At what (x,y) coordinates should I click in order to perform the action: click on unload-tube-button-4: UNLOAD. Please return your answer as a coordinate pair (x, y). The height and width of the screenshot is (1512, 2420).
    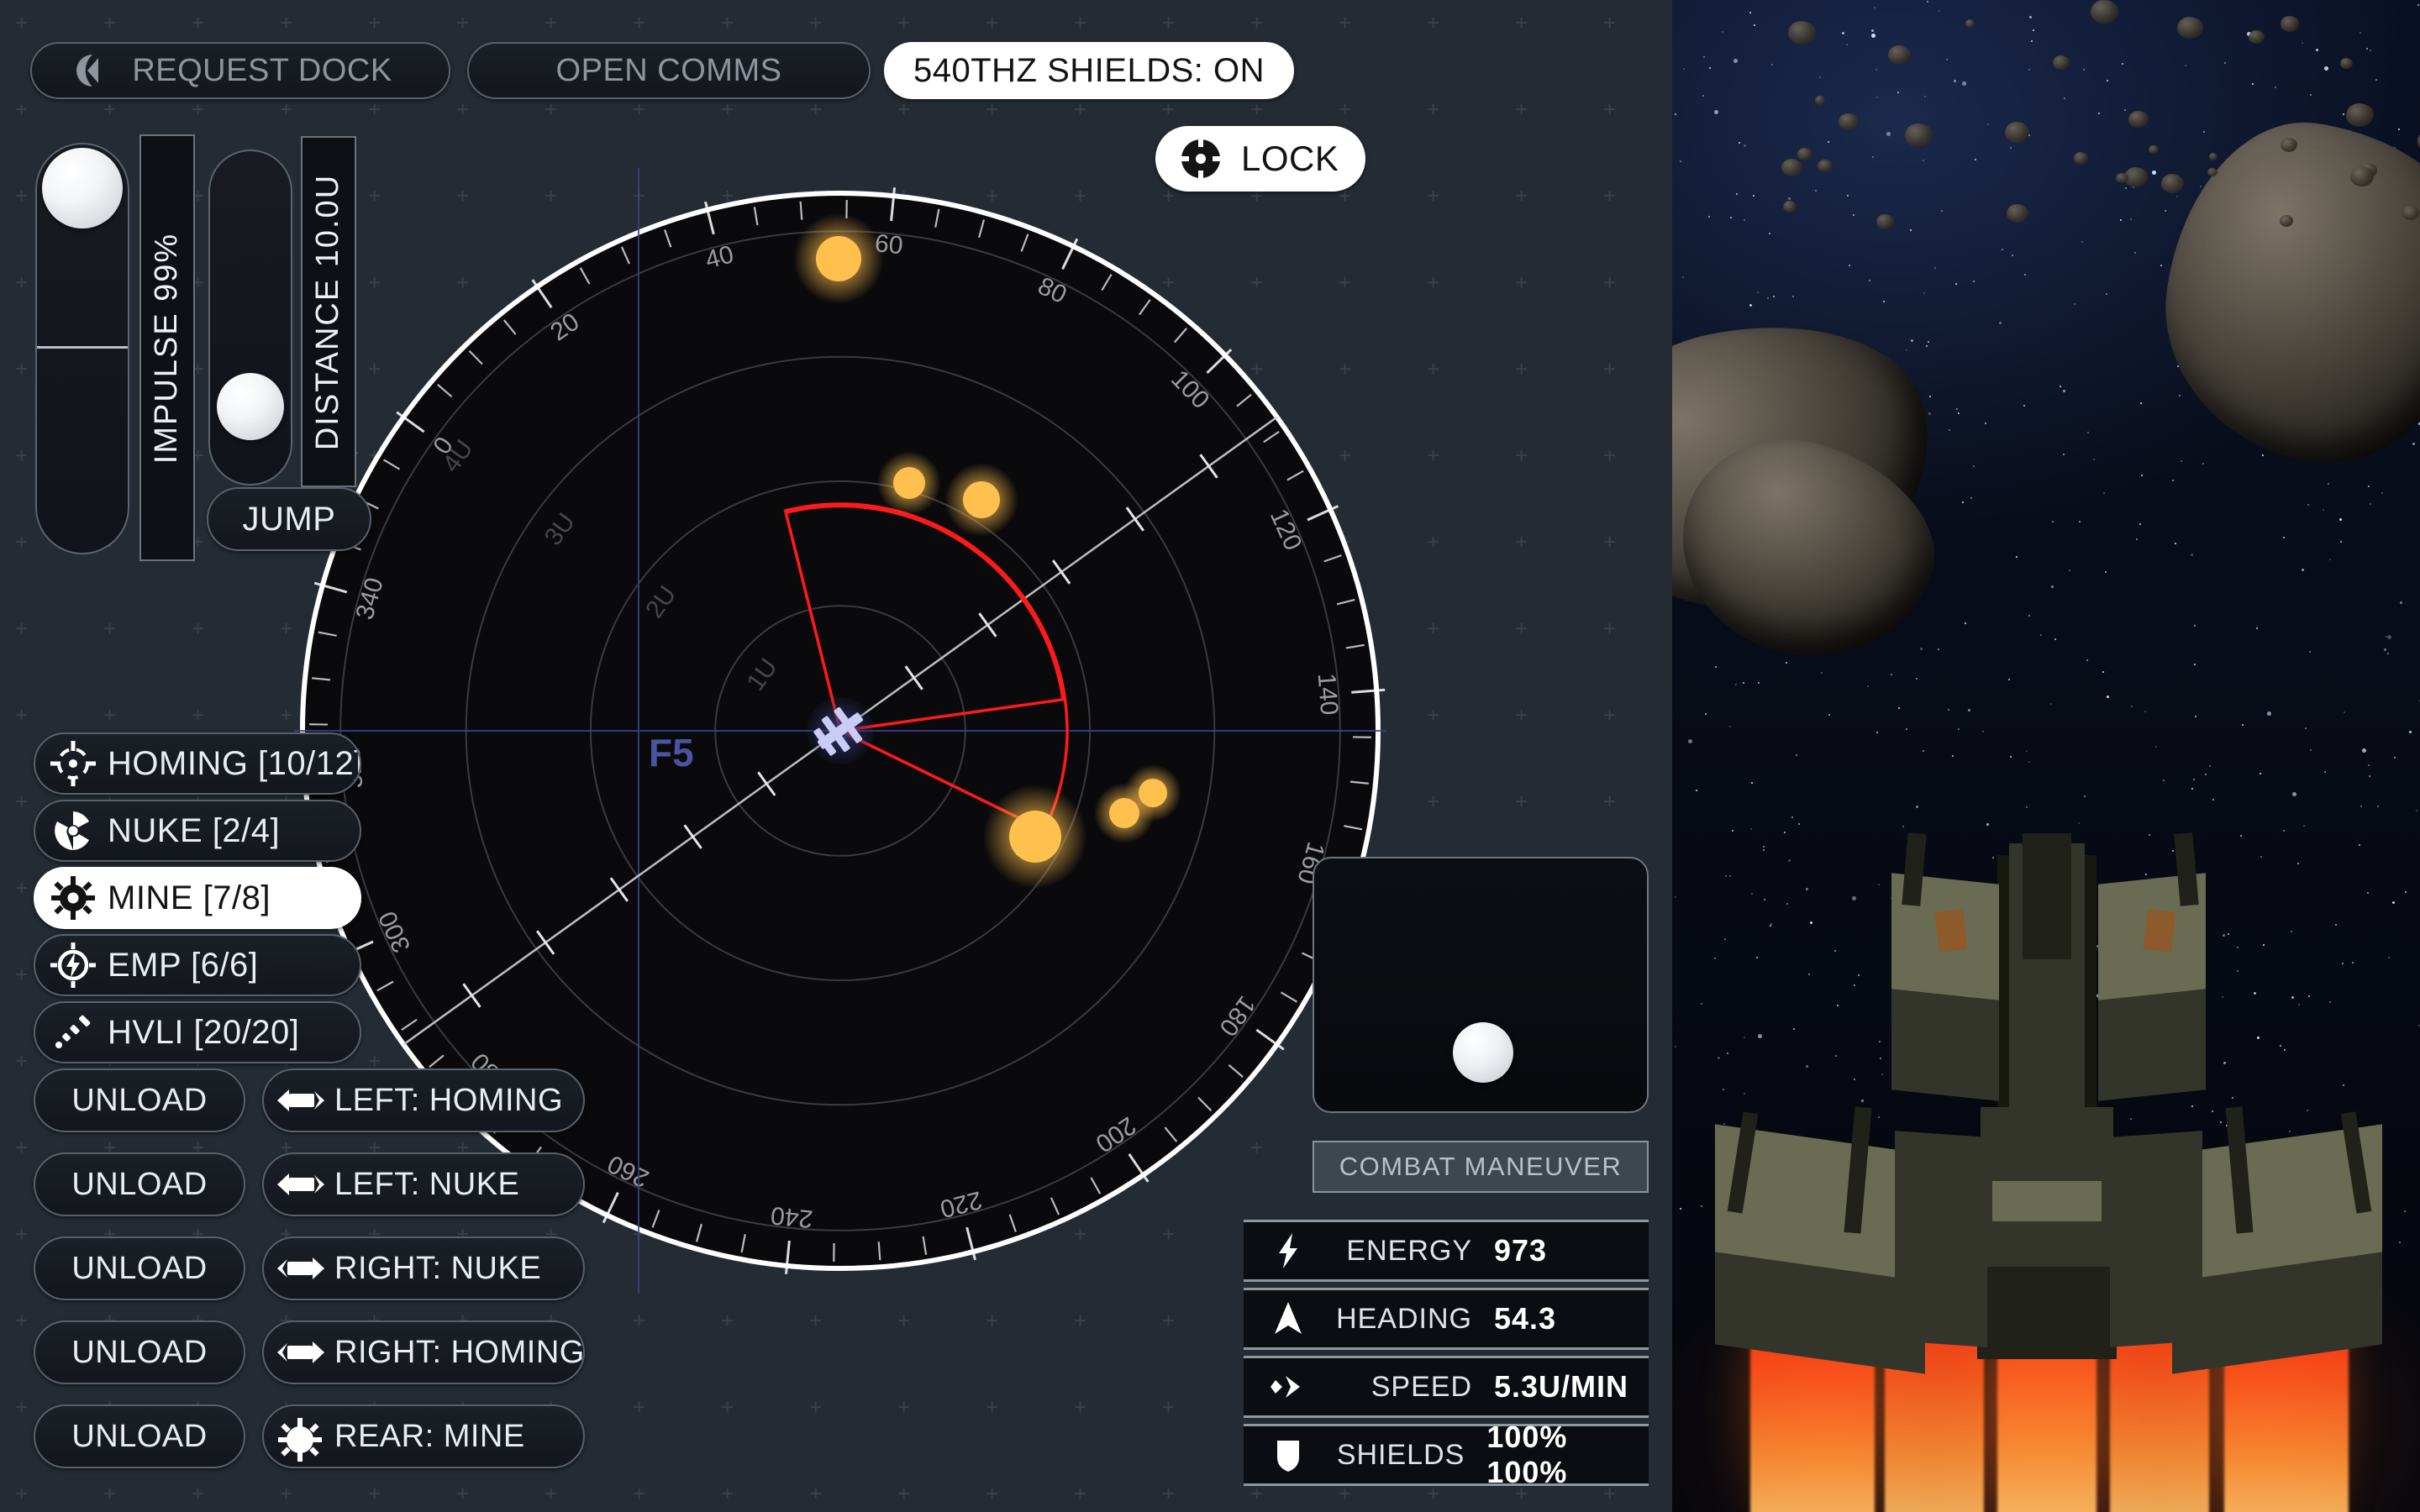
    Looking at the image, I should click on (139, 1436).